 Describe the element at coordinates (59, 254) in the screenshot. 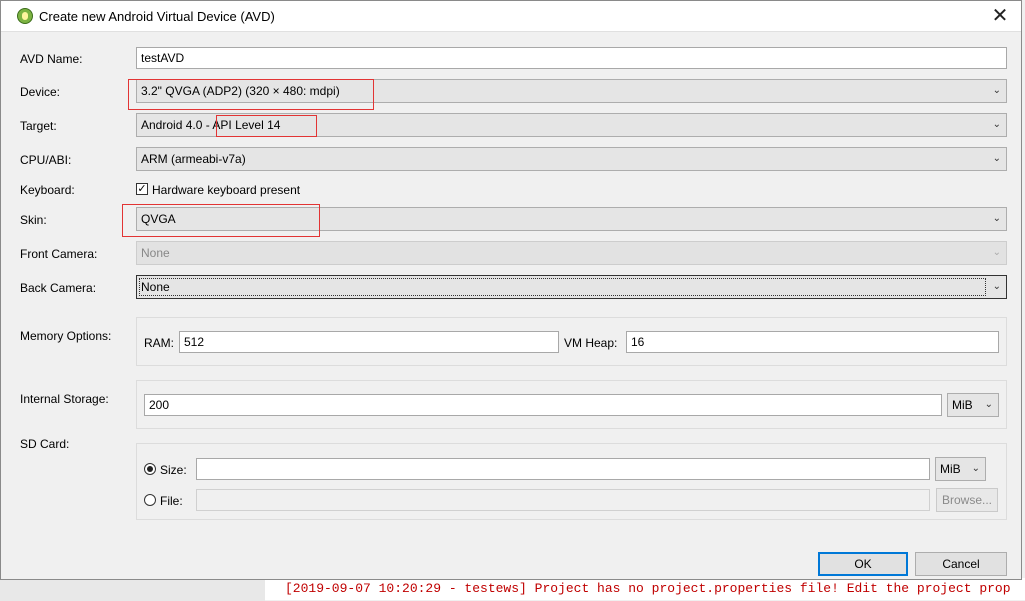

I see `front-camera-label: Front Camera:` at that location.